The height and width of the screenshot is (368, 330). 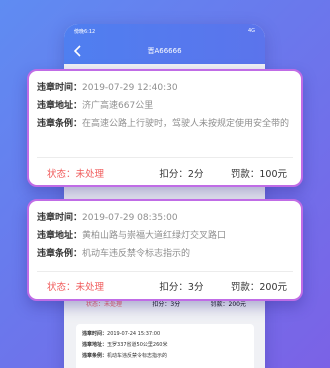 What do you see at coordinates (132, 236) in the screenshot?
I see `violation-place-row: 违章地址：黄柏山路与崇福大道红绿灯交叉路口` at bounding box center [132, 236].